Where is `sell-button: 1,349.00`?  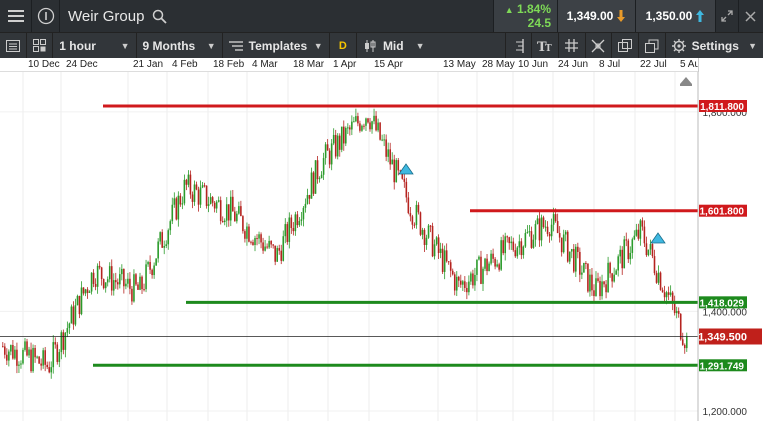
sell-button: 1,349.00 is located at coordinates (597, 16).